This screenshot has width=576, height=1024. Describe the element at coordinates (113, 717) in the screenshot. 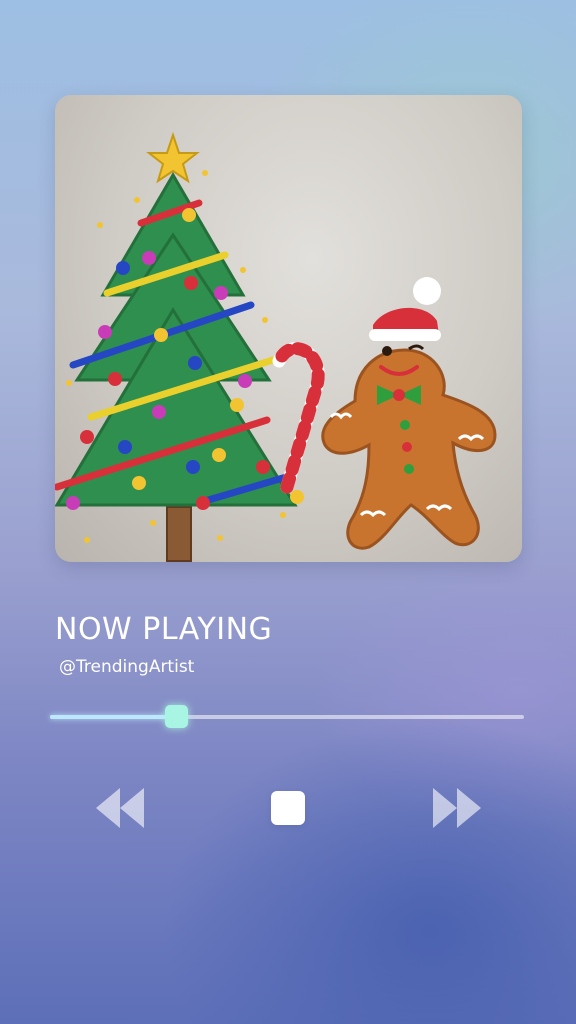

I see `progress-fill` at that location.